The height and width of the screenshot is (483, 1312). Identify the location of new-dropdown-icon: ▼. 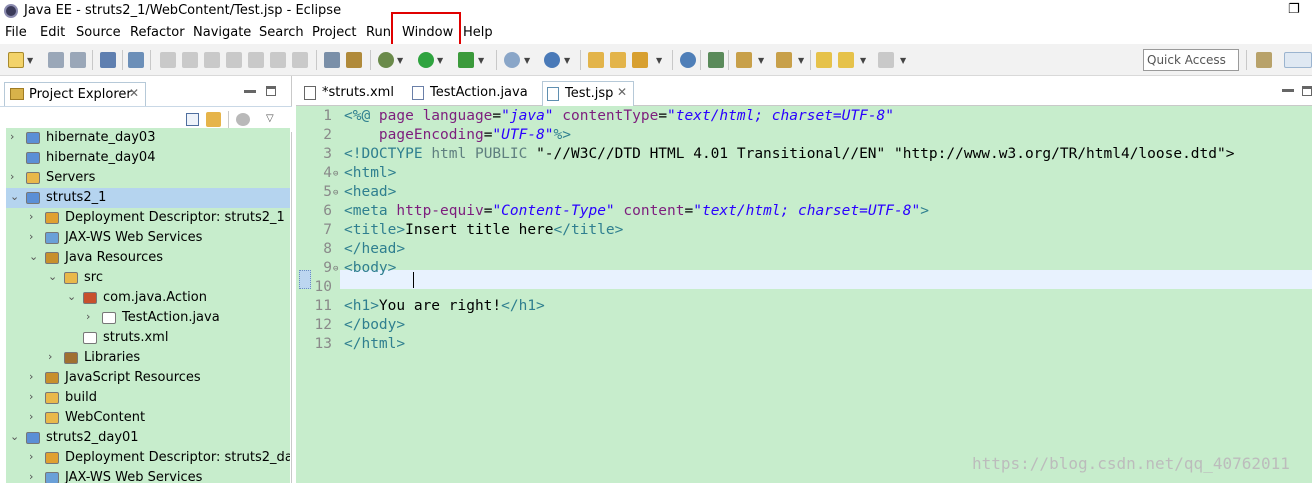
(30, 60).